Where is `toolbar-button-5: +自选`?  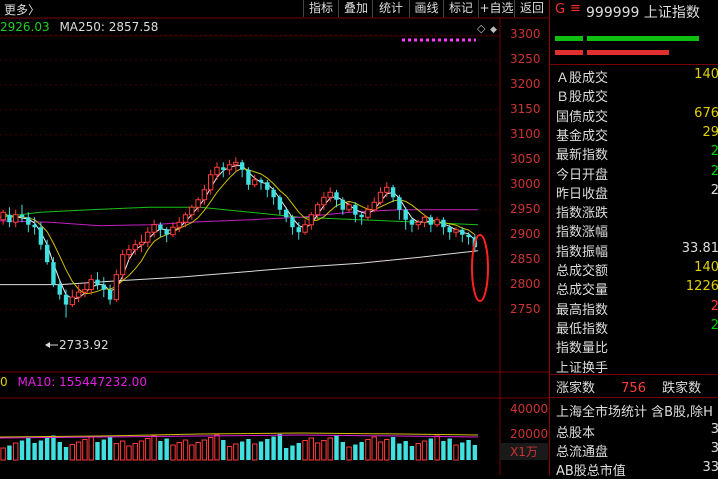 toolbar-button-5: +自选 is located at coordinates (496, 8).